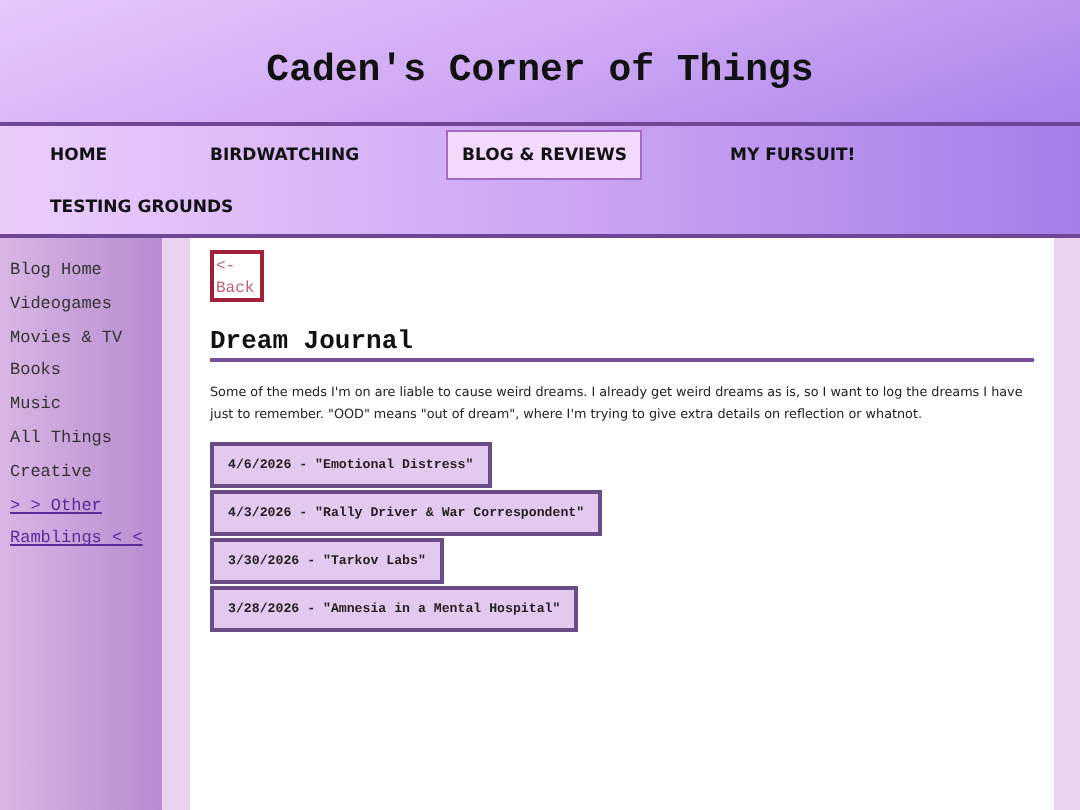 This screenshot has height=810, width=1080. Describe the element at coordinates (86, 539) in the screenshot. I see `sidebar-link: Ramblings < <` at that location.